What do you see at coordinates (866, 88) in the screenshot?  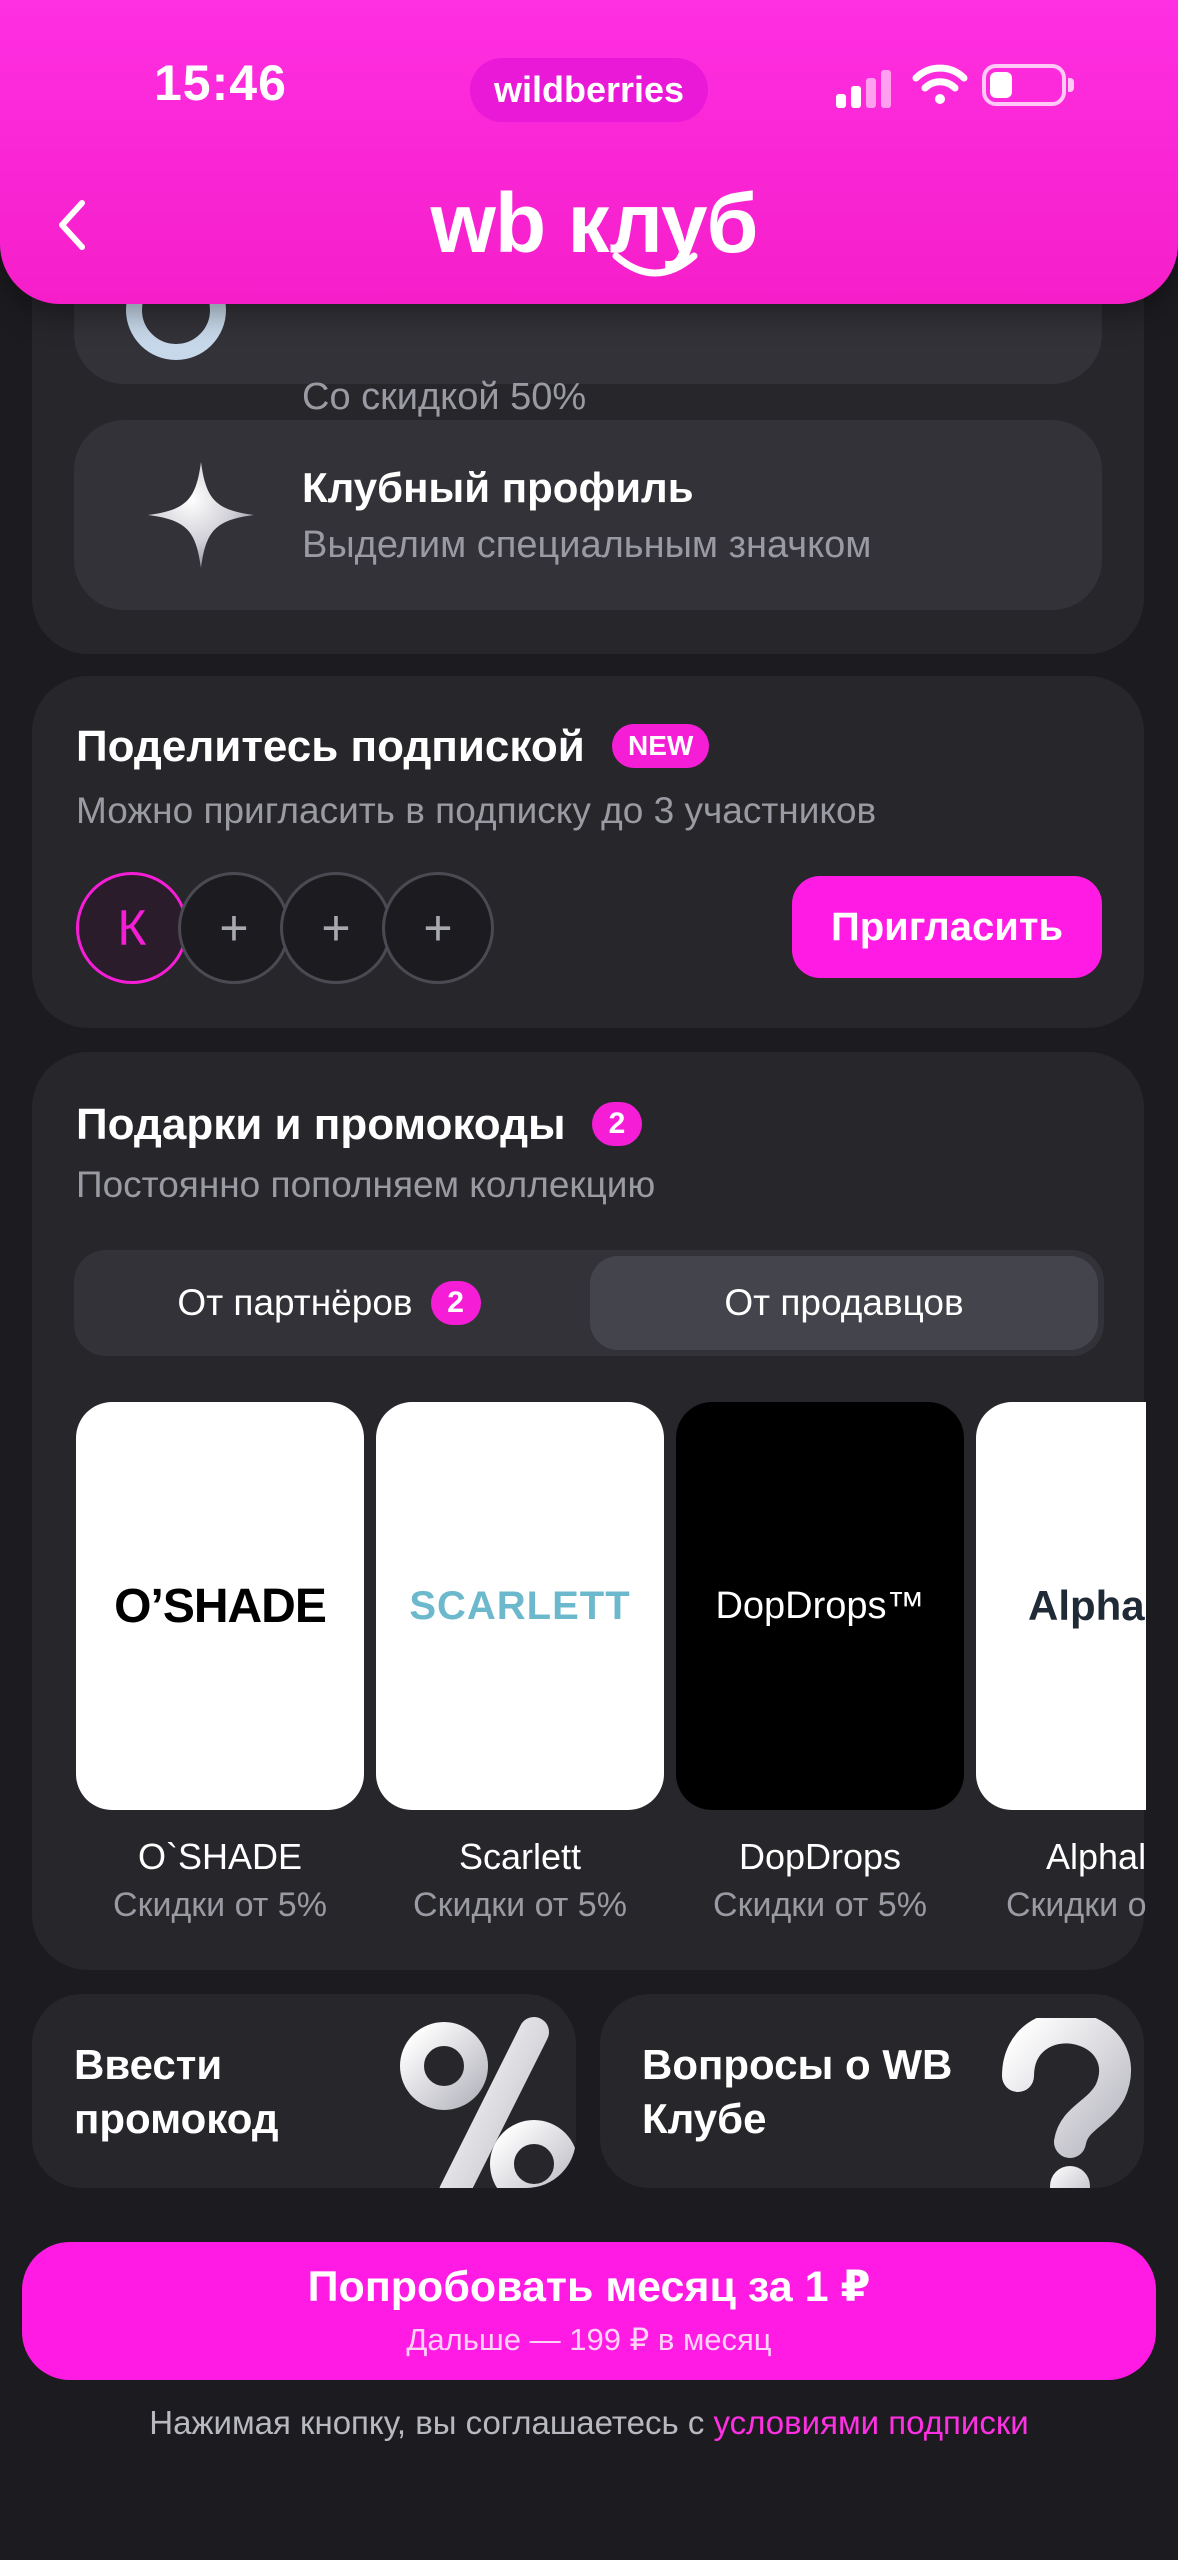 I see `cellular-signal-icon` at bounding box center [866, 88].